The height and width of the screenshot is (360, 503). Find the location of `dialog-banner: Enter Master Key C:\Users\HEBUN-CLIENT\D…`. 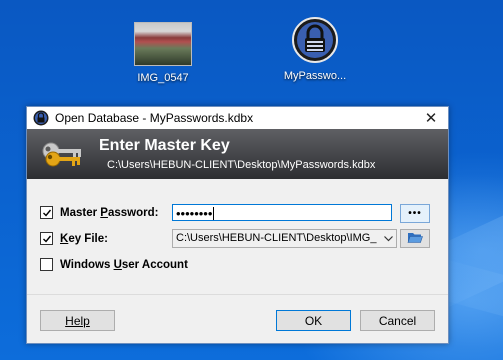

dialog-banner: Enter Master Key C:\Users\HEBUN-CLIENT\D… is located at coordinates (237, 154).